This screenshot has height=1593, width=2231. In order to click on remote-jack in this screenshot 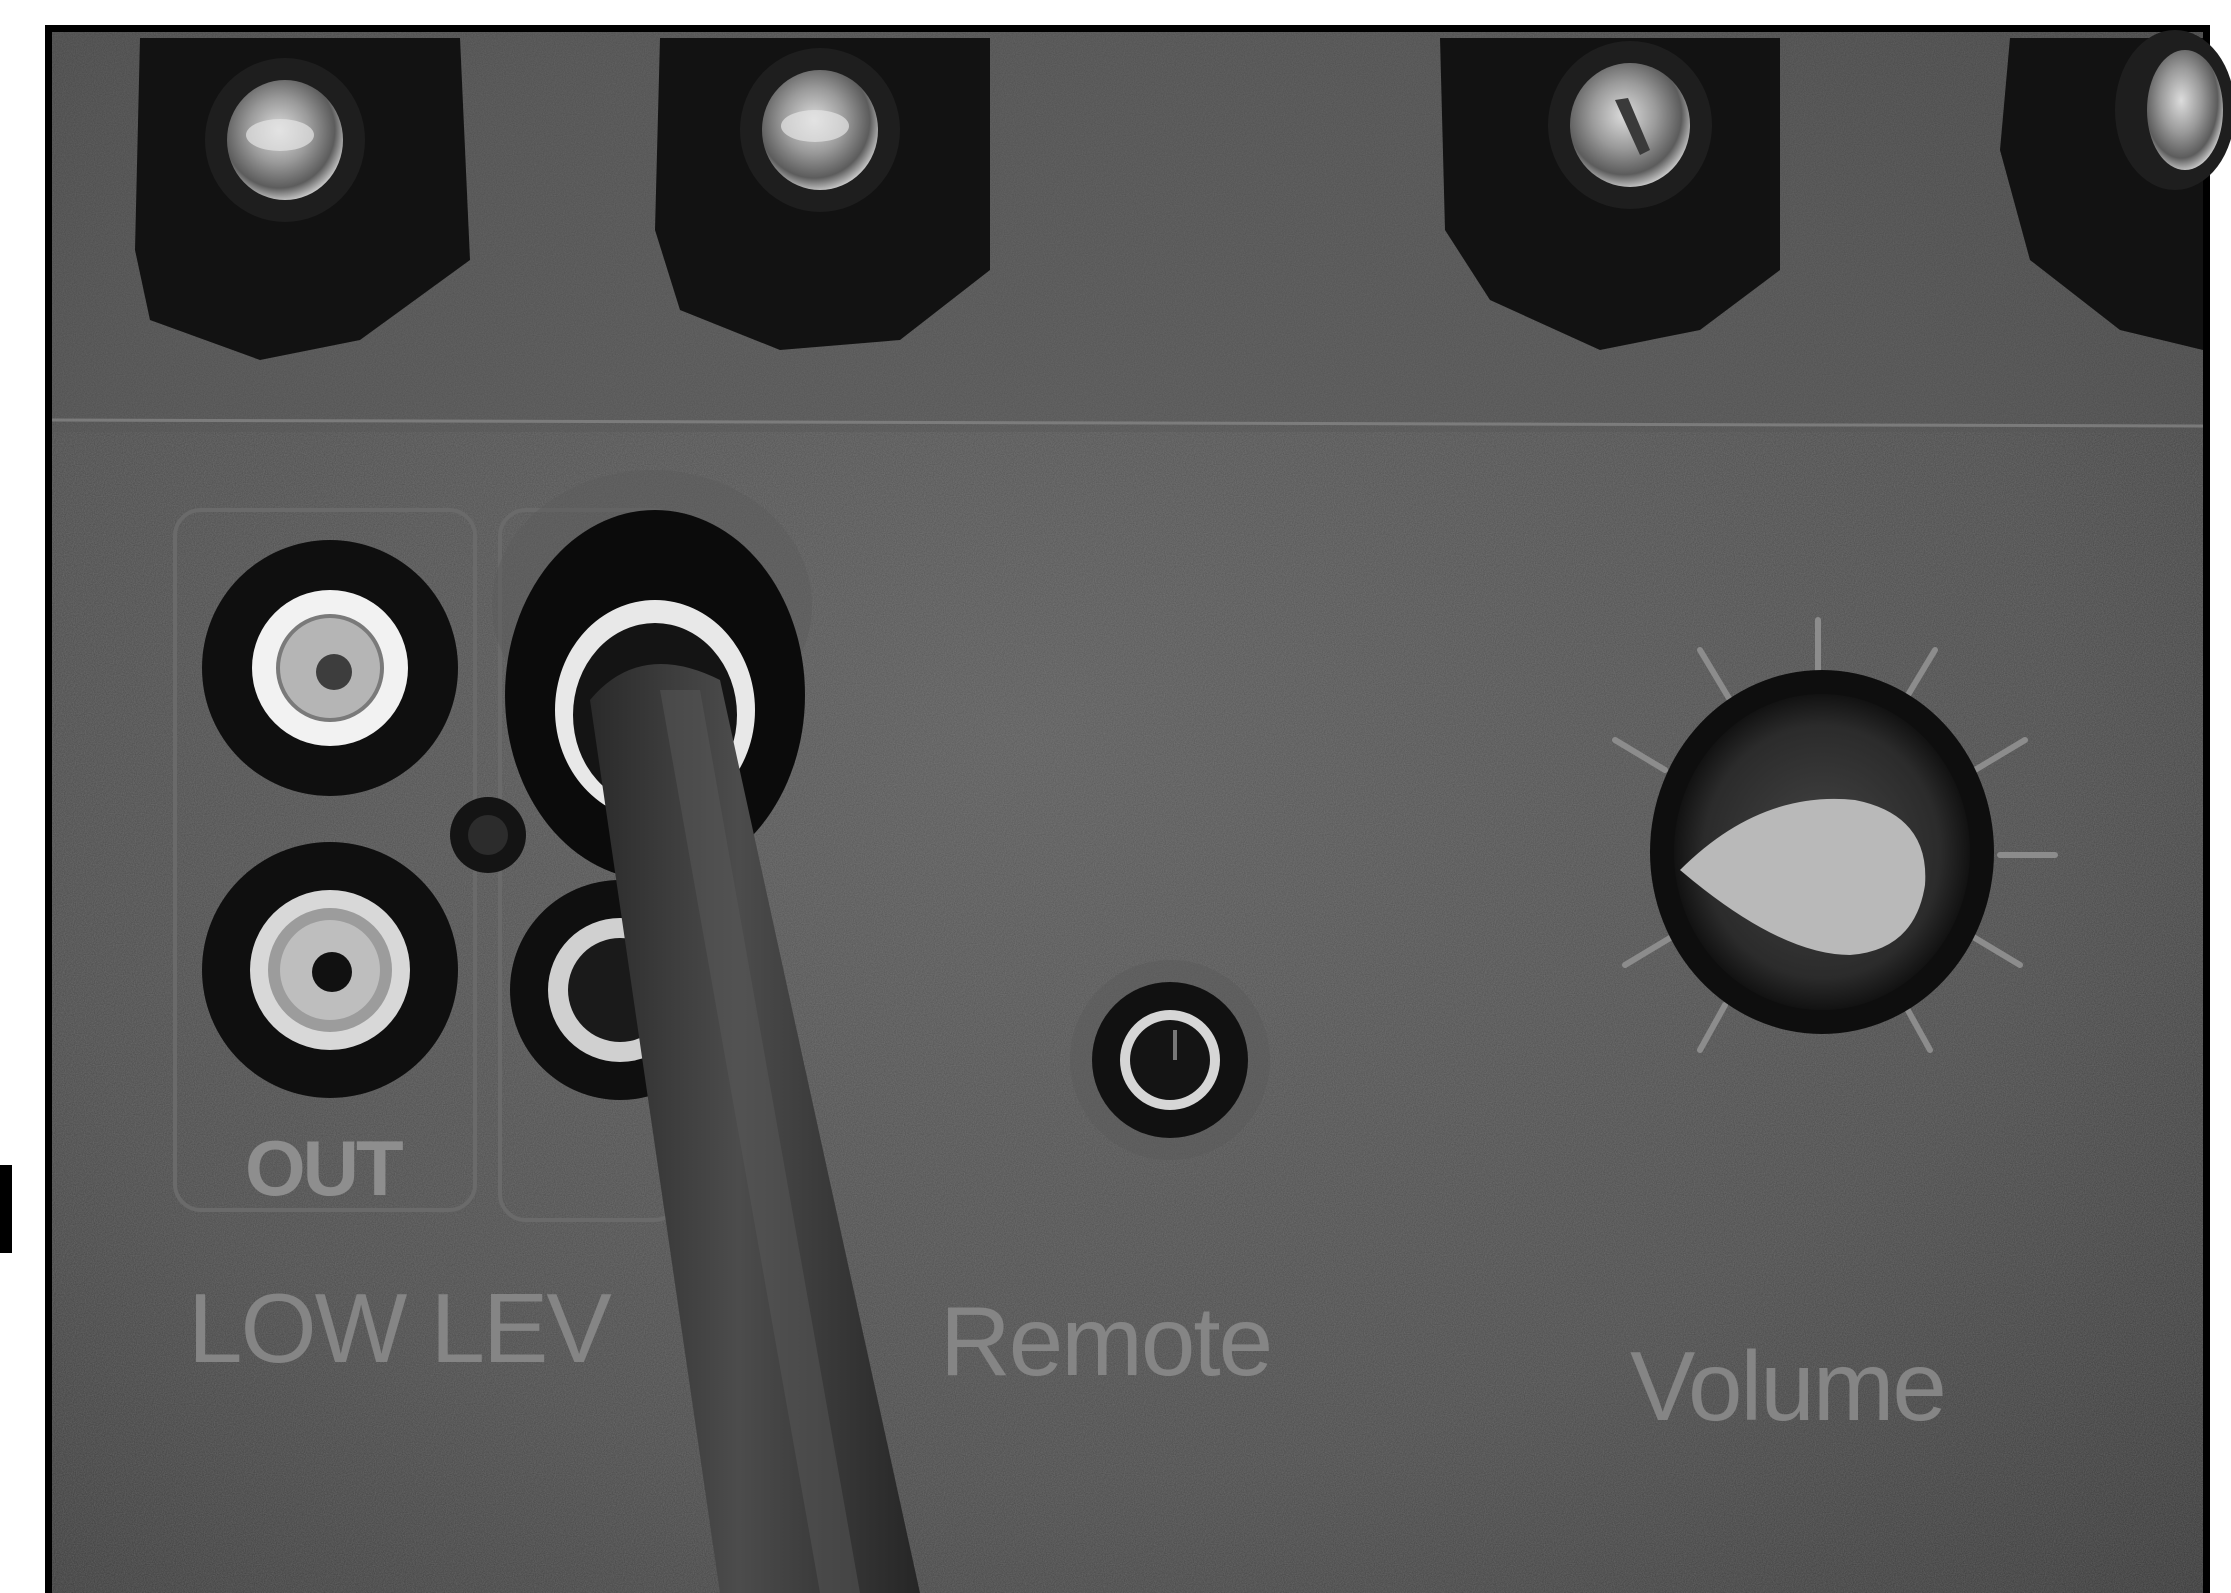, I will do `click(1170, 1060)`.